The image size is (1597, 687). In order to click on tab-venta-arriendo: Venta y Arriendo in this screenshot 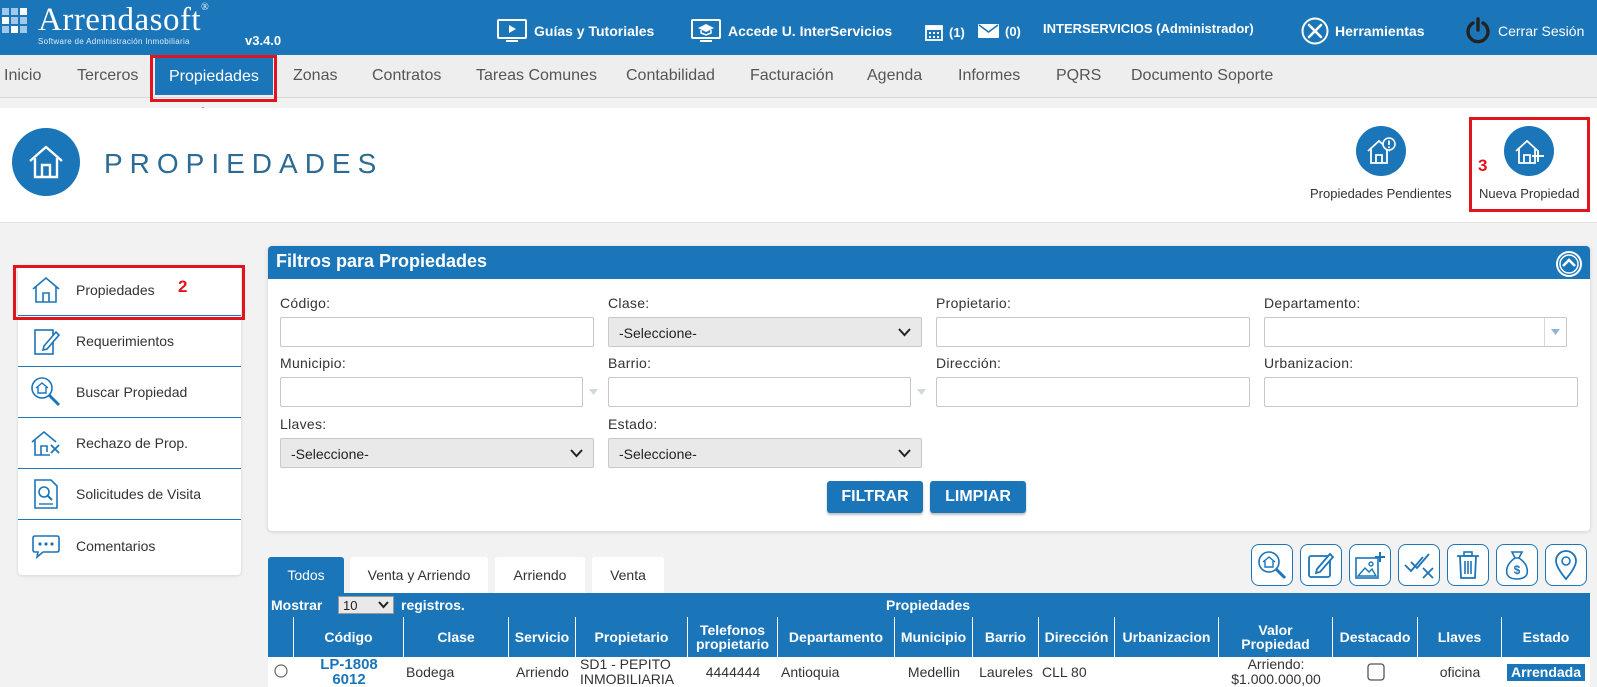, I will do `click(419, 575)`.